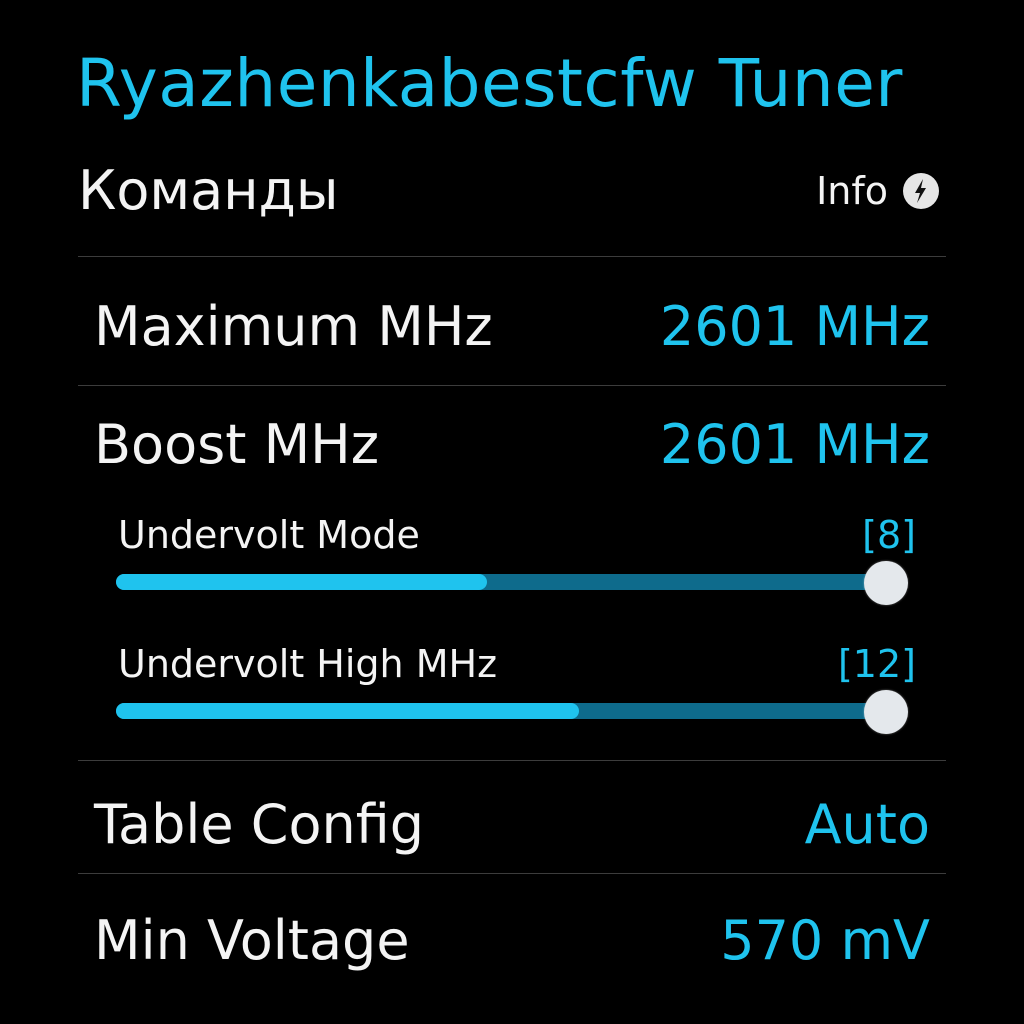 This screenshot has width=1024, height=1024. What do you see at coordinates (889, 535) in the screenshot?
I see `undervolt-mode-value: [8]` at bounding box center [889, 535].